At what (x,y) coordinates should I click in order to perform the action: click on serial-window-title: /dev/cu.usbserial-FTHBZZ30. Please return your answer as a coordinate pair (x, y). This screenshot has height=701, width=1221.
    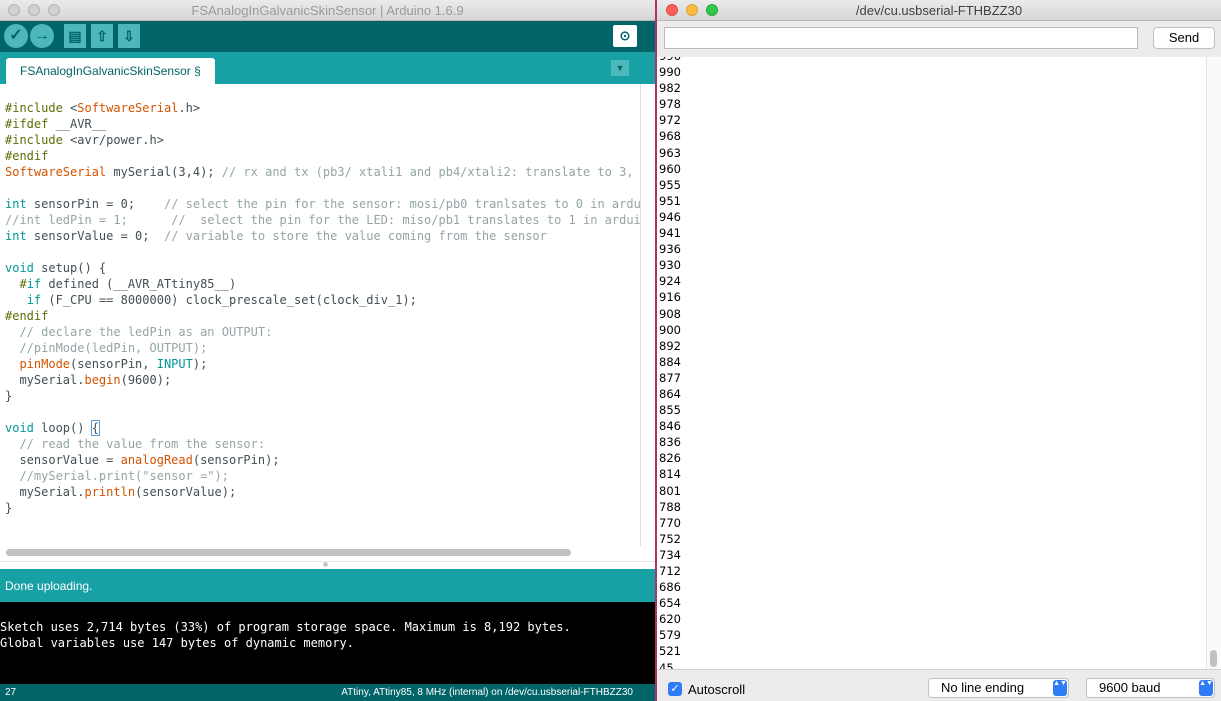
    Looking at the image, I should click on (939, 10).